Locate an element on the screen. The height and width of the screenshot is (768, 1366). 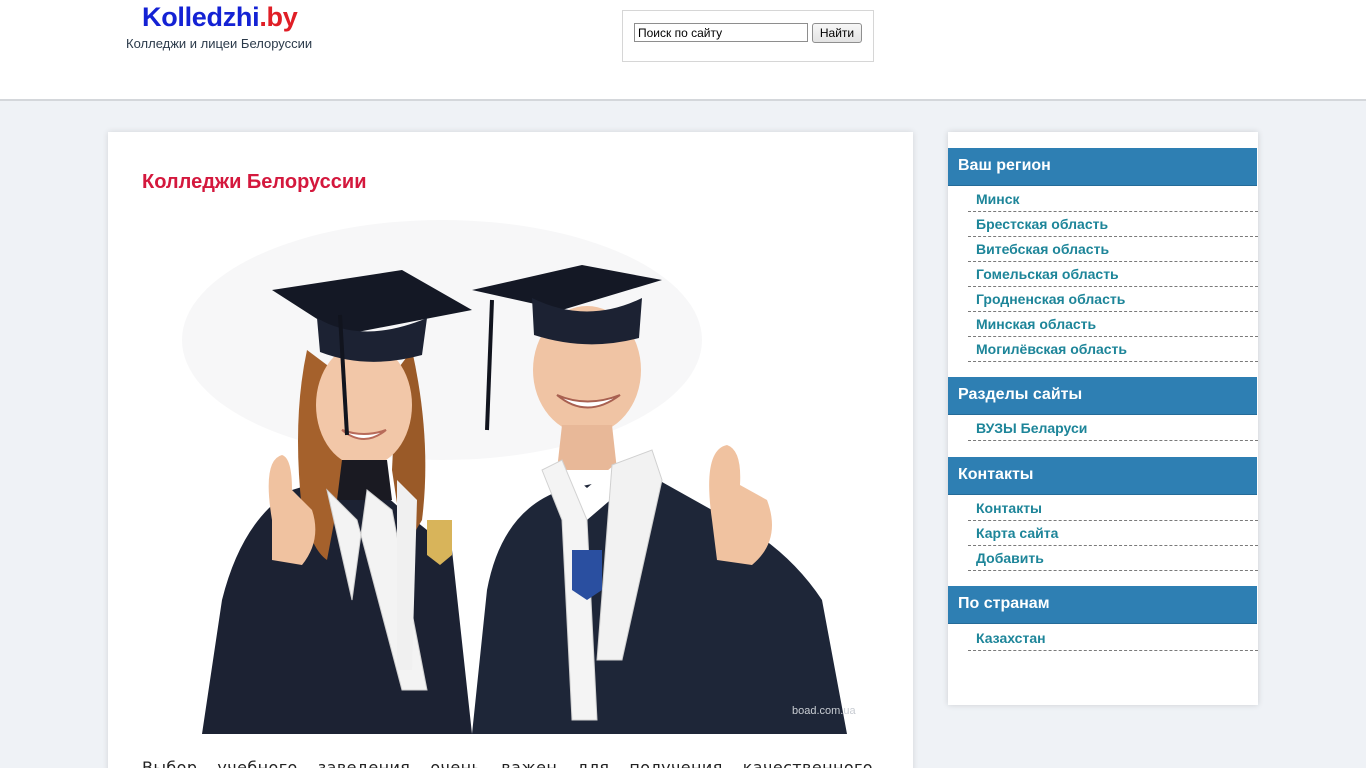
list-item: Карта сайта is located at coordinates (1113, 533).